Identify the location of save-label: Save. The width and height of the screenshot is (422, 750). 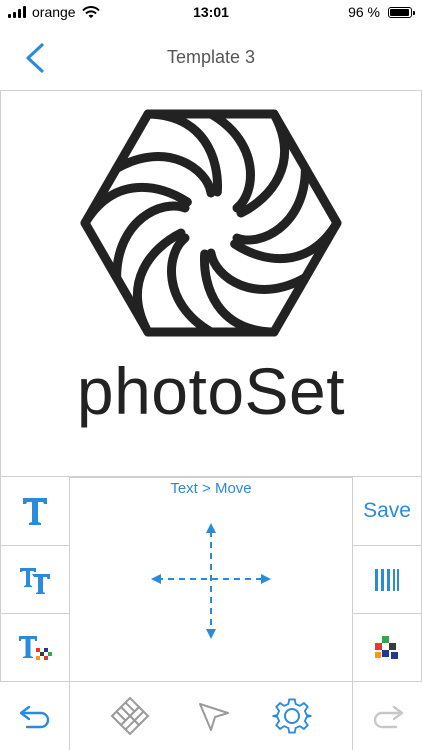
(387, 510).